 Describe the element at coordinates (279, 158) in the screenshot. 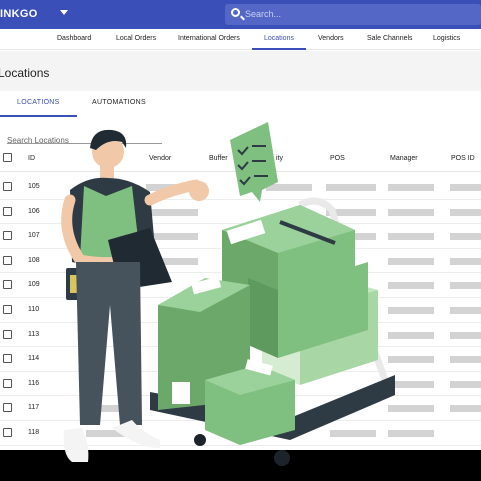

I see `column-header-quantity: ity` at that location.